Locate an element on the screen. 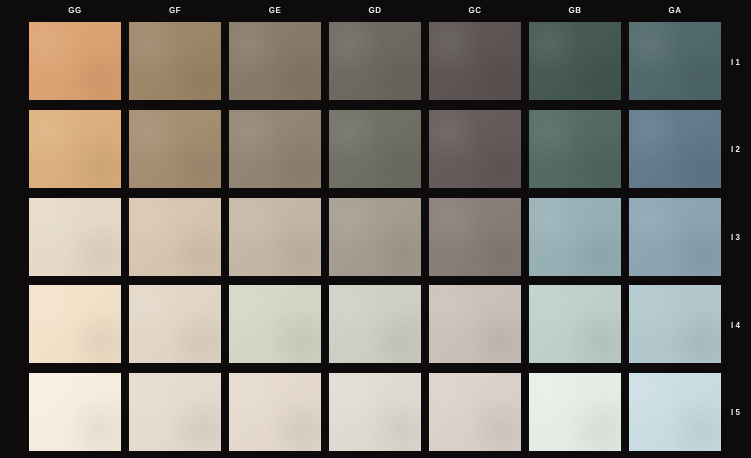 The width and height of the screenshot is (751, 458). column-header-gg: GG is located at coordinates (75, 10).